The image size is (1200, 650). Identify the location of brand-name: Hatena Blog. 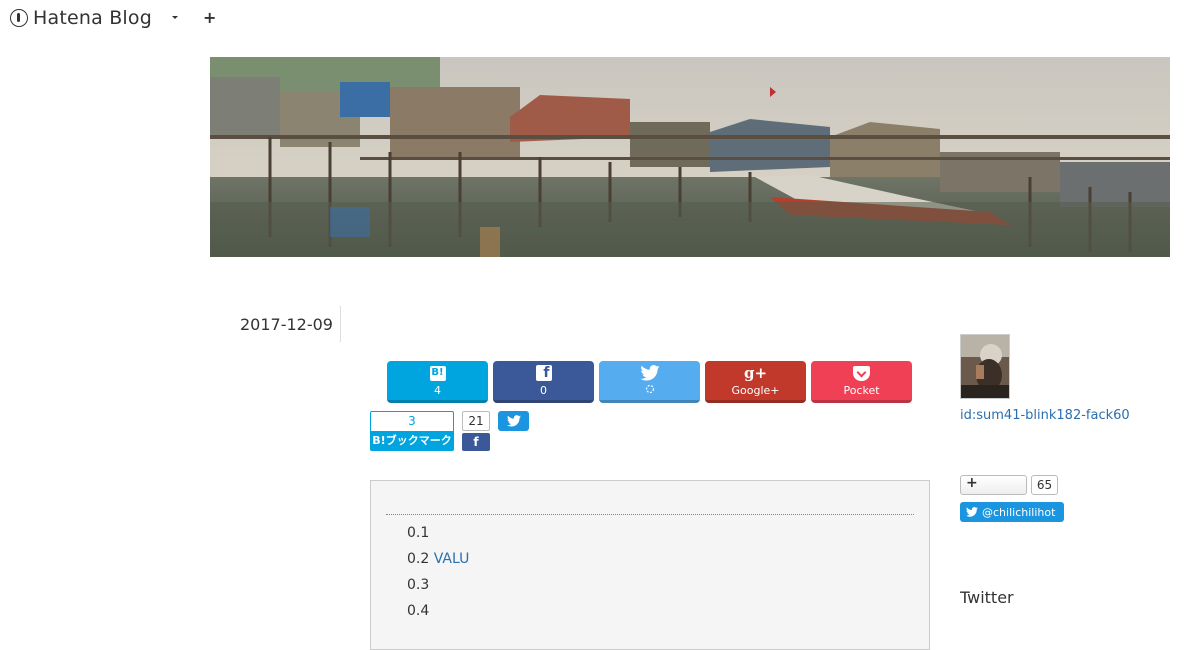
(92, 18).